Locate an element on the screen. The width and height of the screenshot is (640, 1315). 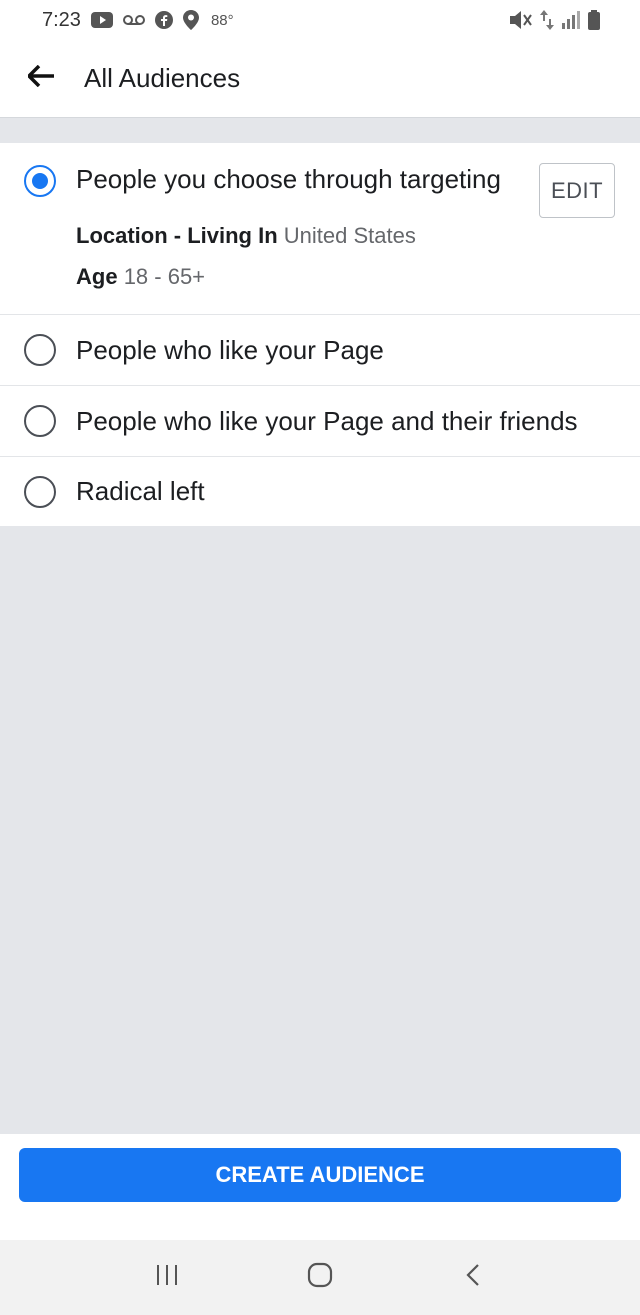
location-pin-icon is located at coordinates (190, 20).